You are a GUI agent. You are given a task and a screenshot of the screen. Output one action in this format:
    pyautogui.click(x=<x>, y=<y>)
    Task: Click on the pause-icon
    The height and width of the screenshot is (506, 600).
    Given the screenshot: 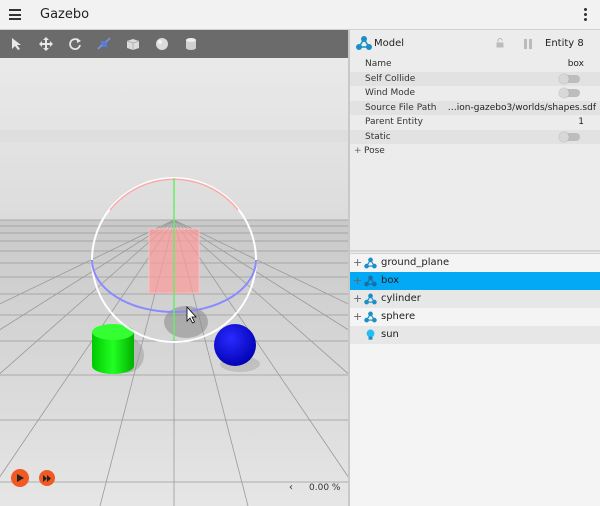 What is the action you would take?
    pyautogui.click(x=528, y=44)
    